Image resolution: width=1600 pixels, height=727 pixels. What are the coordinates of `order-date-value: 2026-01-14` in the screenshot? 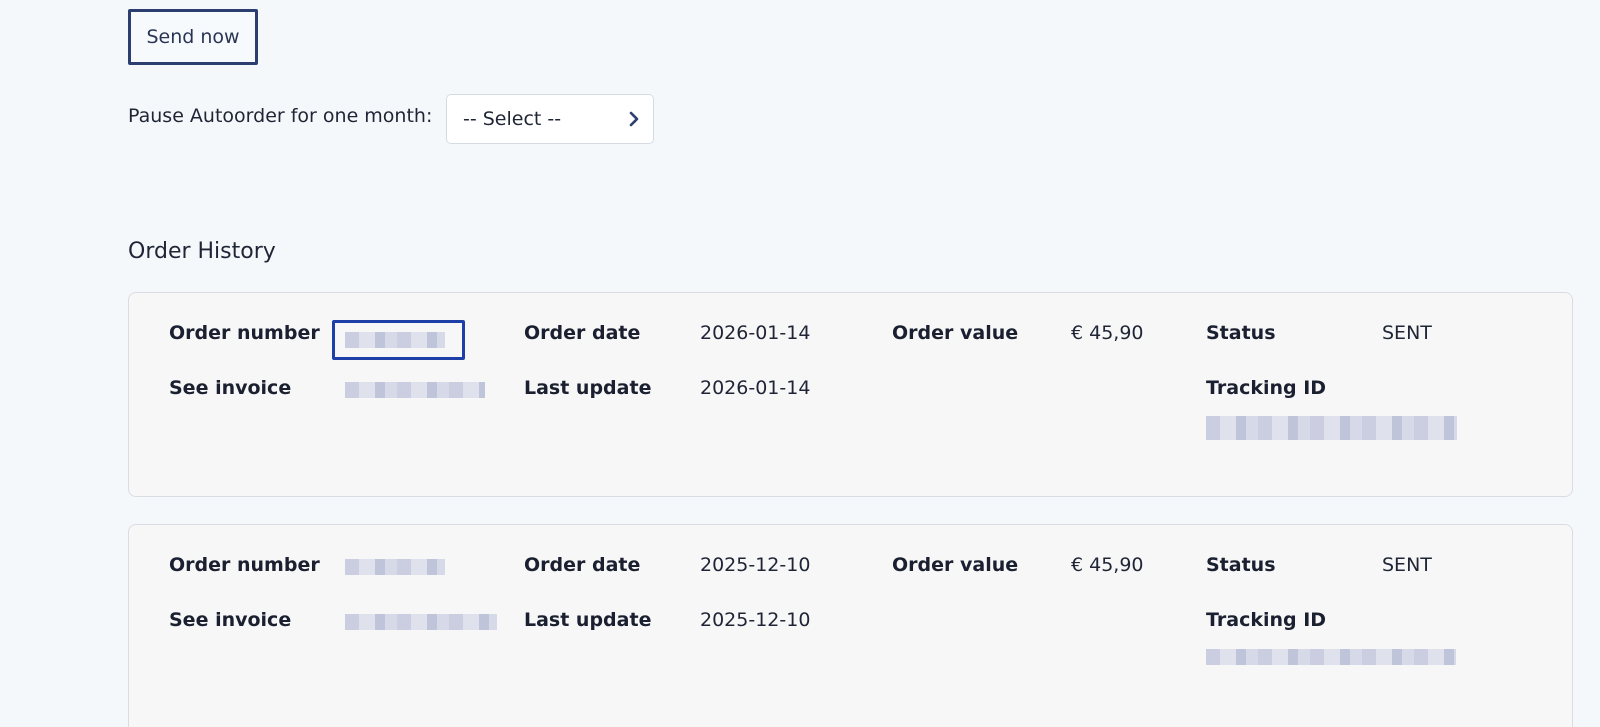 It's located at (755, 333).